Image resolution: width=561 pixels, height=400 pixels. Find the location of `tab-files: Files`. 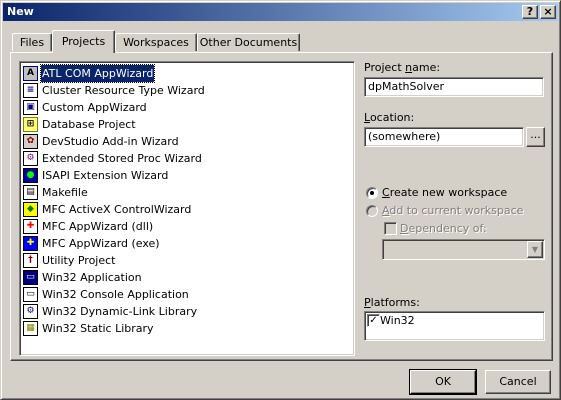

tab-files: Files is located at coordinates (32, 42).